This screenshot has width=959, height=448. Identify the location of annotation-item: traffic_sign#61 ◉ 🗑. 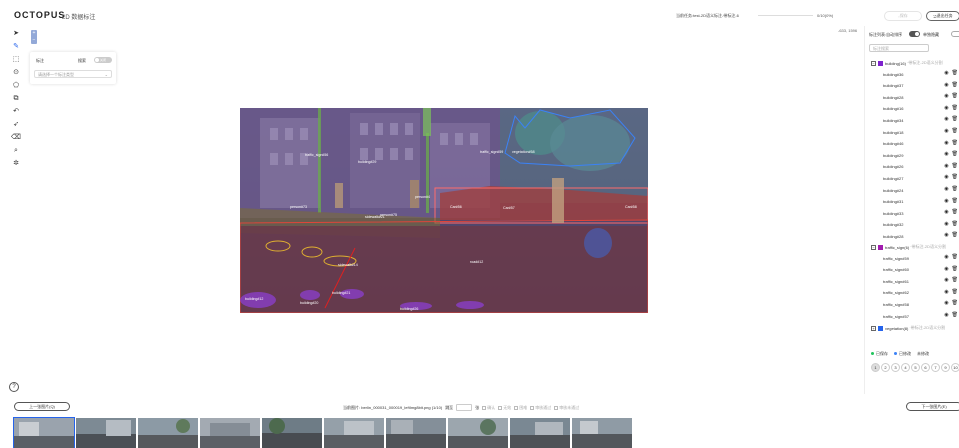
(920, 281).